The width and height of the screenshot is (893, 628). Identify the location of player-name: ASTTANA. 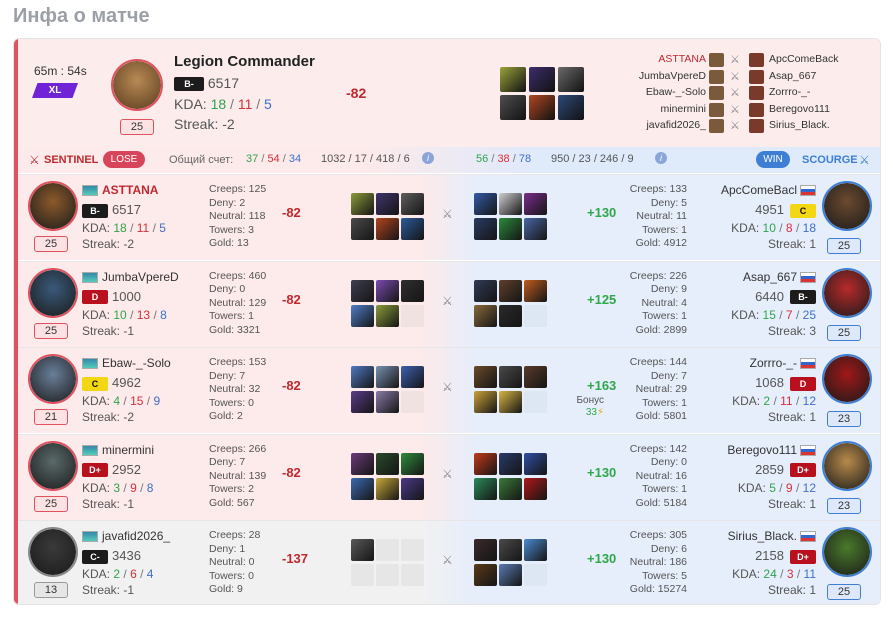
(120, 190).